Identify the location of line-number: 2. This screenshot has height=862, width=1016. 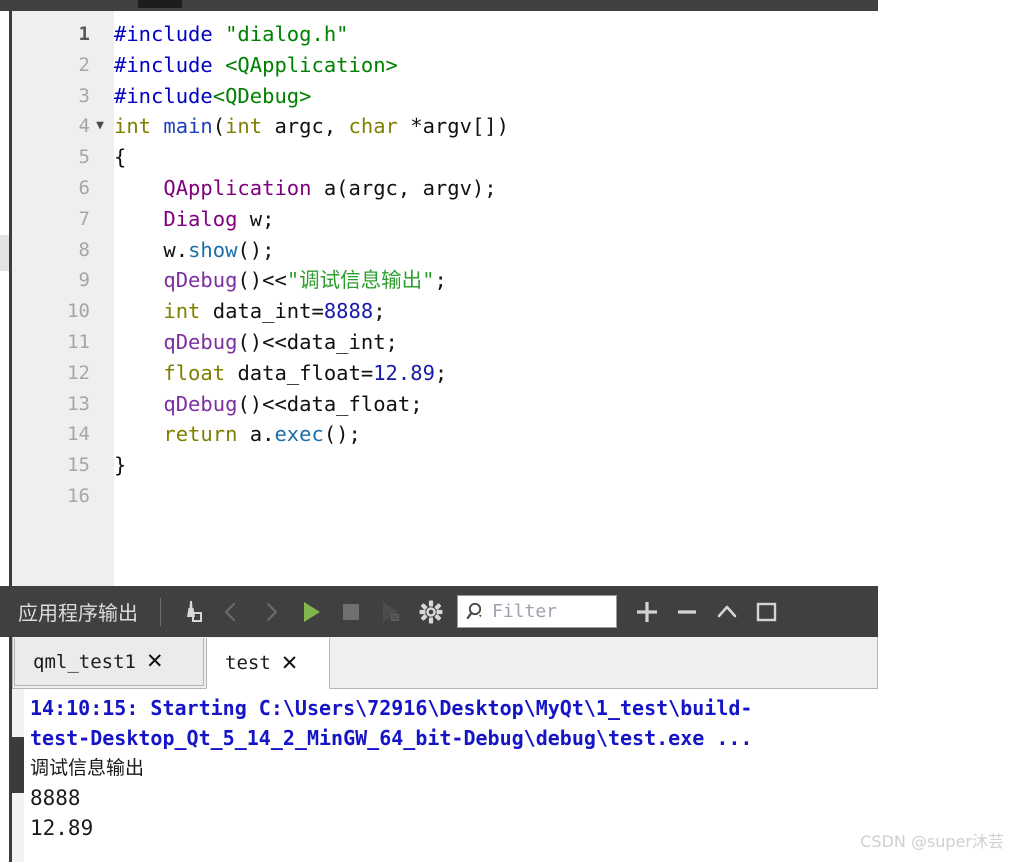
(84, 64).